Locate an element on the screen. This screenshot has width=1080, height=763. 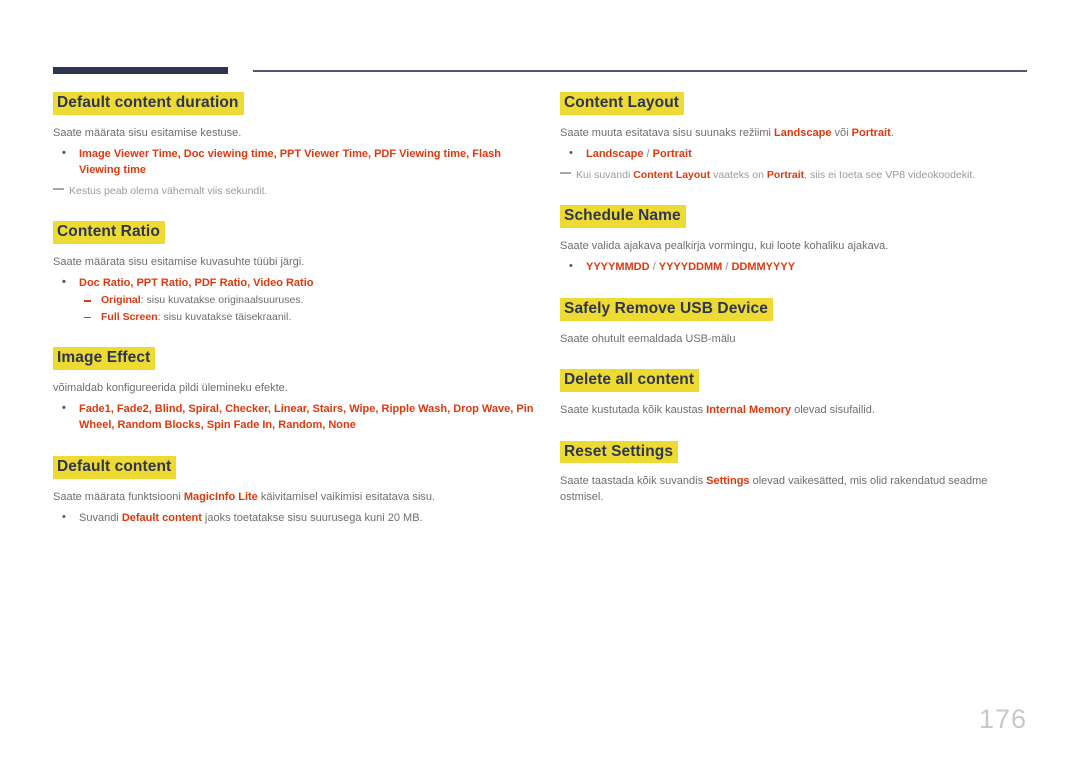
intro-term-internal-memory: Internal Memory is located at coordinates (749, 409).